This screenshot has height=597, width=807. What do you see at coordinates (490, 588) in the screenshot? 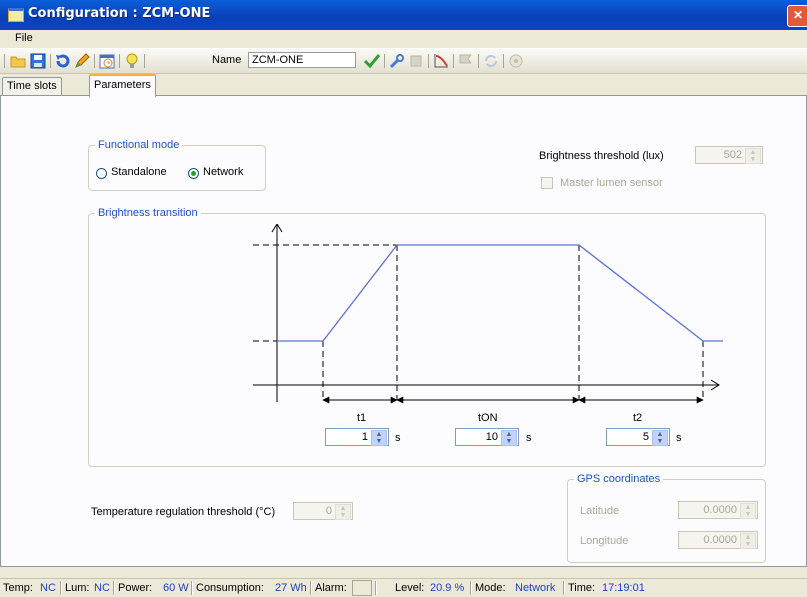
I see `status-mode-label: Mode:` at bounding box center [490, 588].